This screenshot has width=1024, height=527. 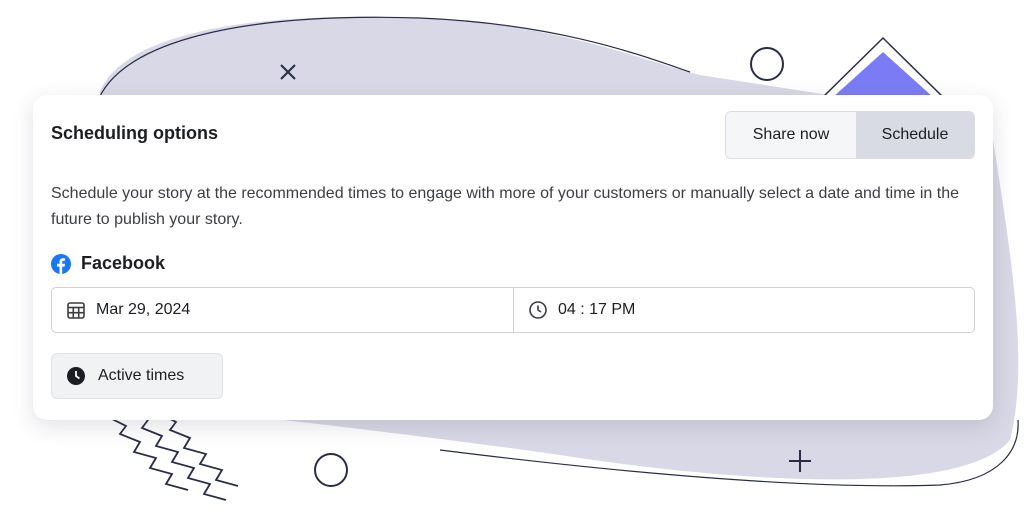 I want to click on triangle-decoration, so click(x=883, y=67).